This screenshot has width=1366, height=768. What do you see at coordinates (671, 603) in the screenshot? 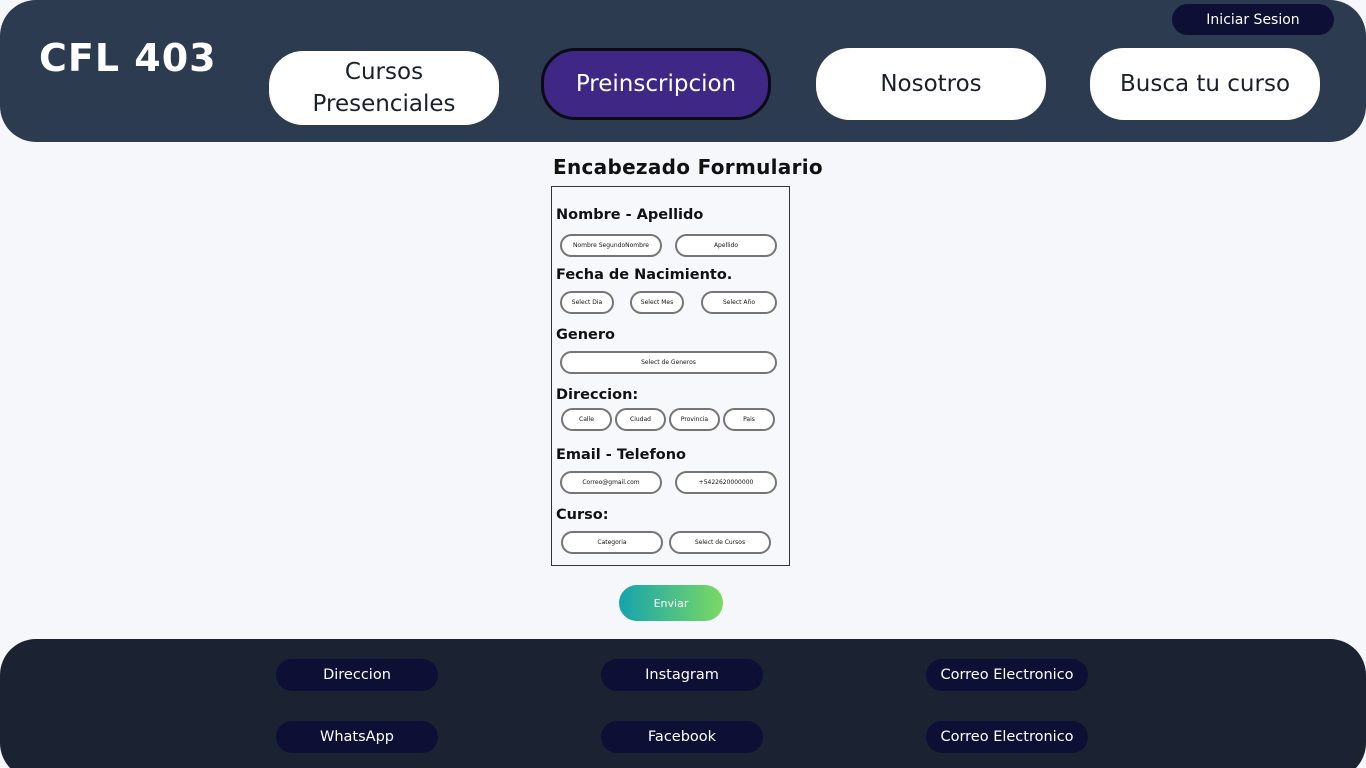
I see `submit-button: Enviar` at bounding box center [671, 603].